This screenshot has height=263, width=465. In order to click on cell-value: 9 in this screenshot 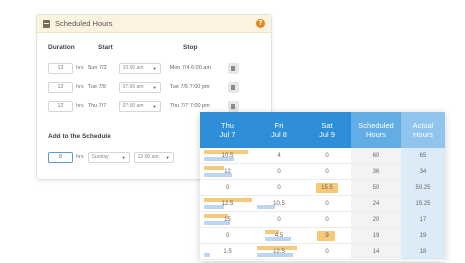, I will do `click(327, 235)`.